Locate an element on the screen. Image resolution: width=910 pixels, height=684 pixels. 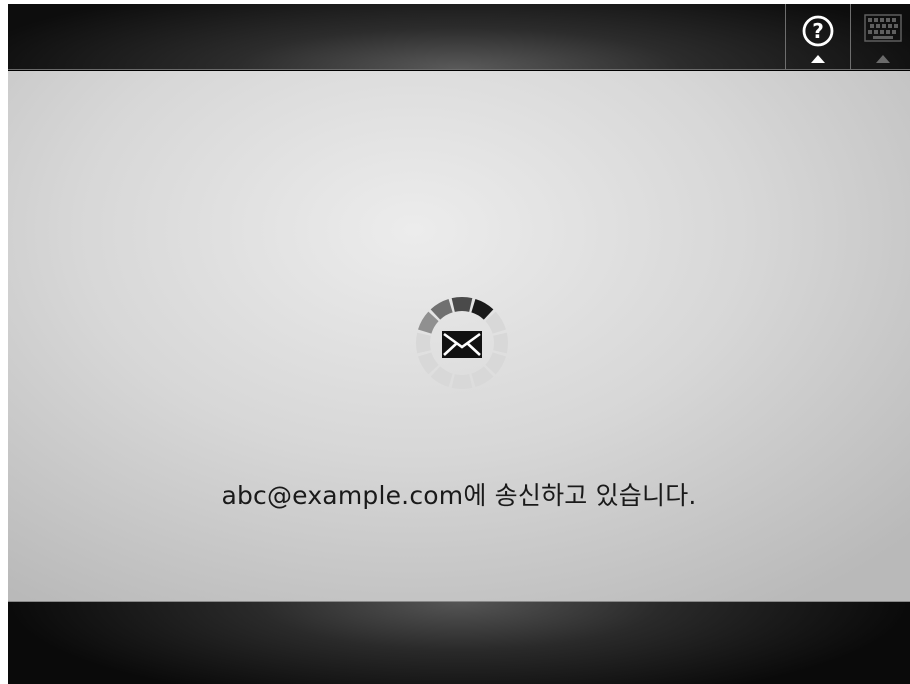
keyboard-expand-arrow-icon is located at coordinates (882, 59).